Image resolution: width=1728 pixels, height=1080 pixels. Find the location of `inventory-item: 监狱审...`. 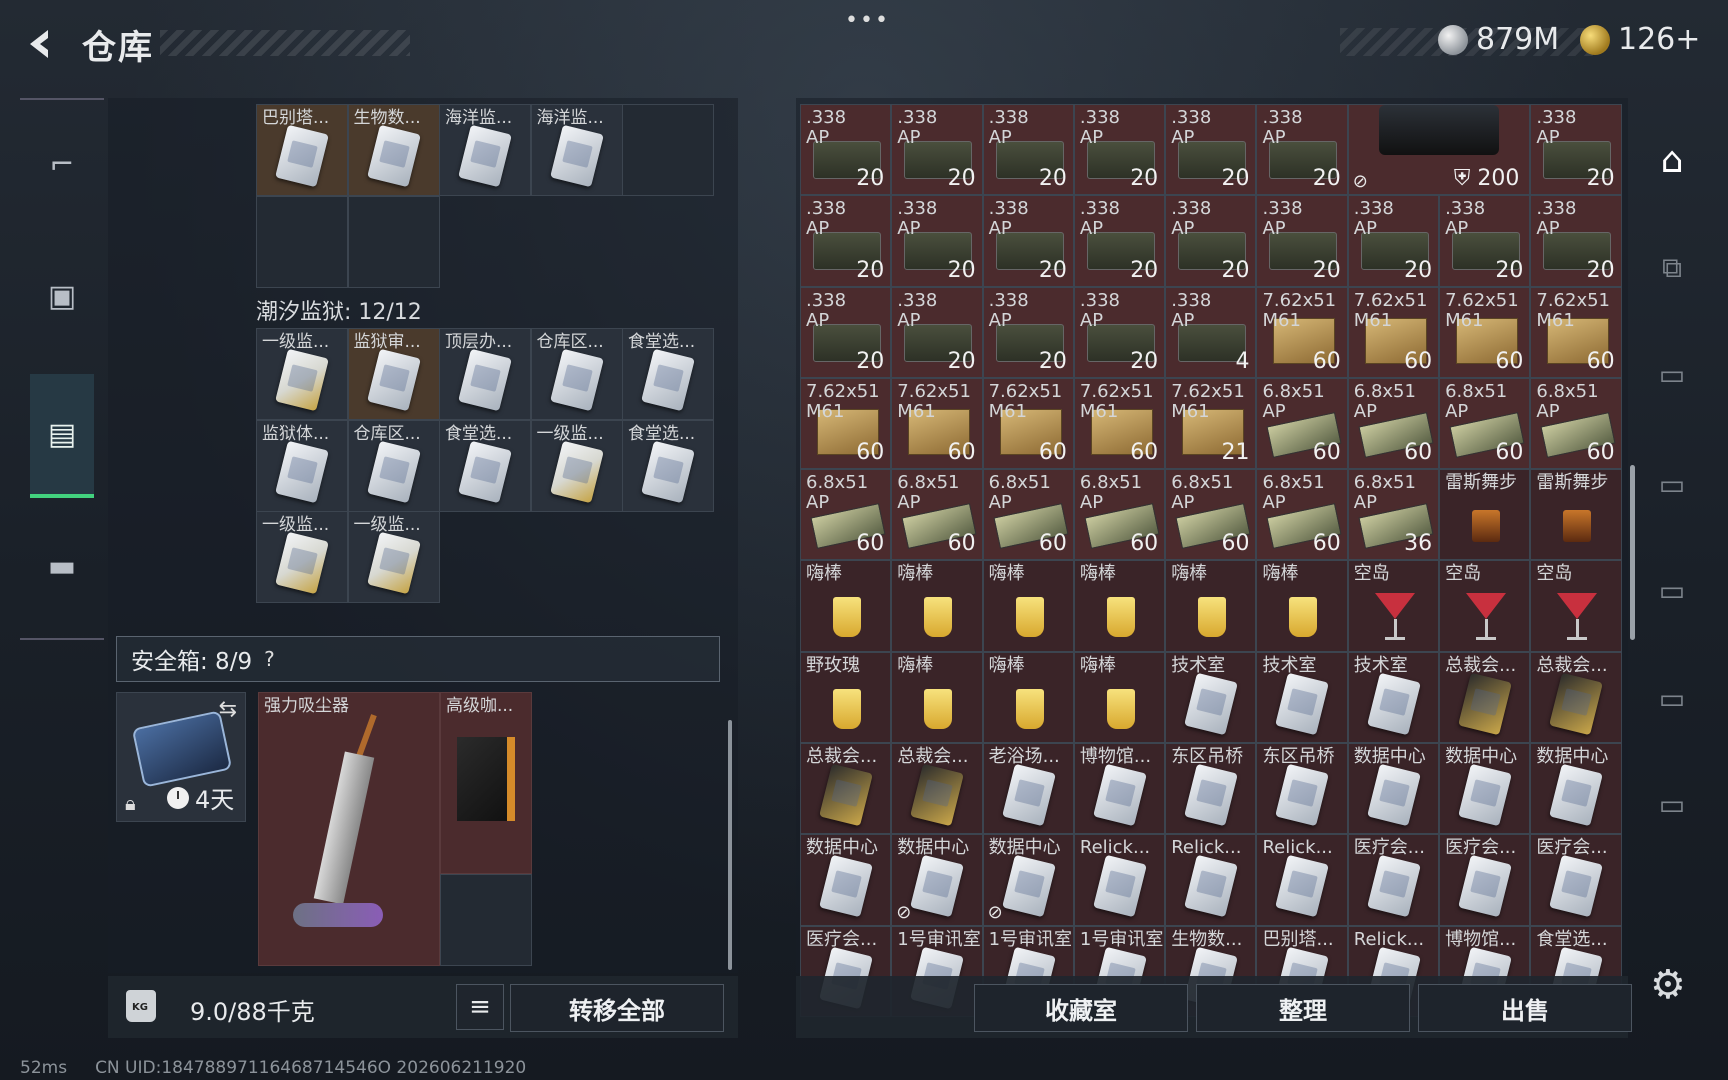

inventory-item: 监狱审... is located at coordinates (393, 374).